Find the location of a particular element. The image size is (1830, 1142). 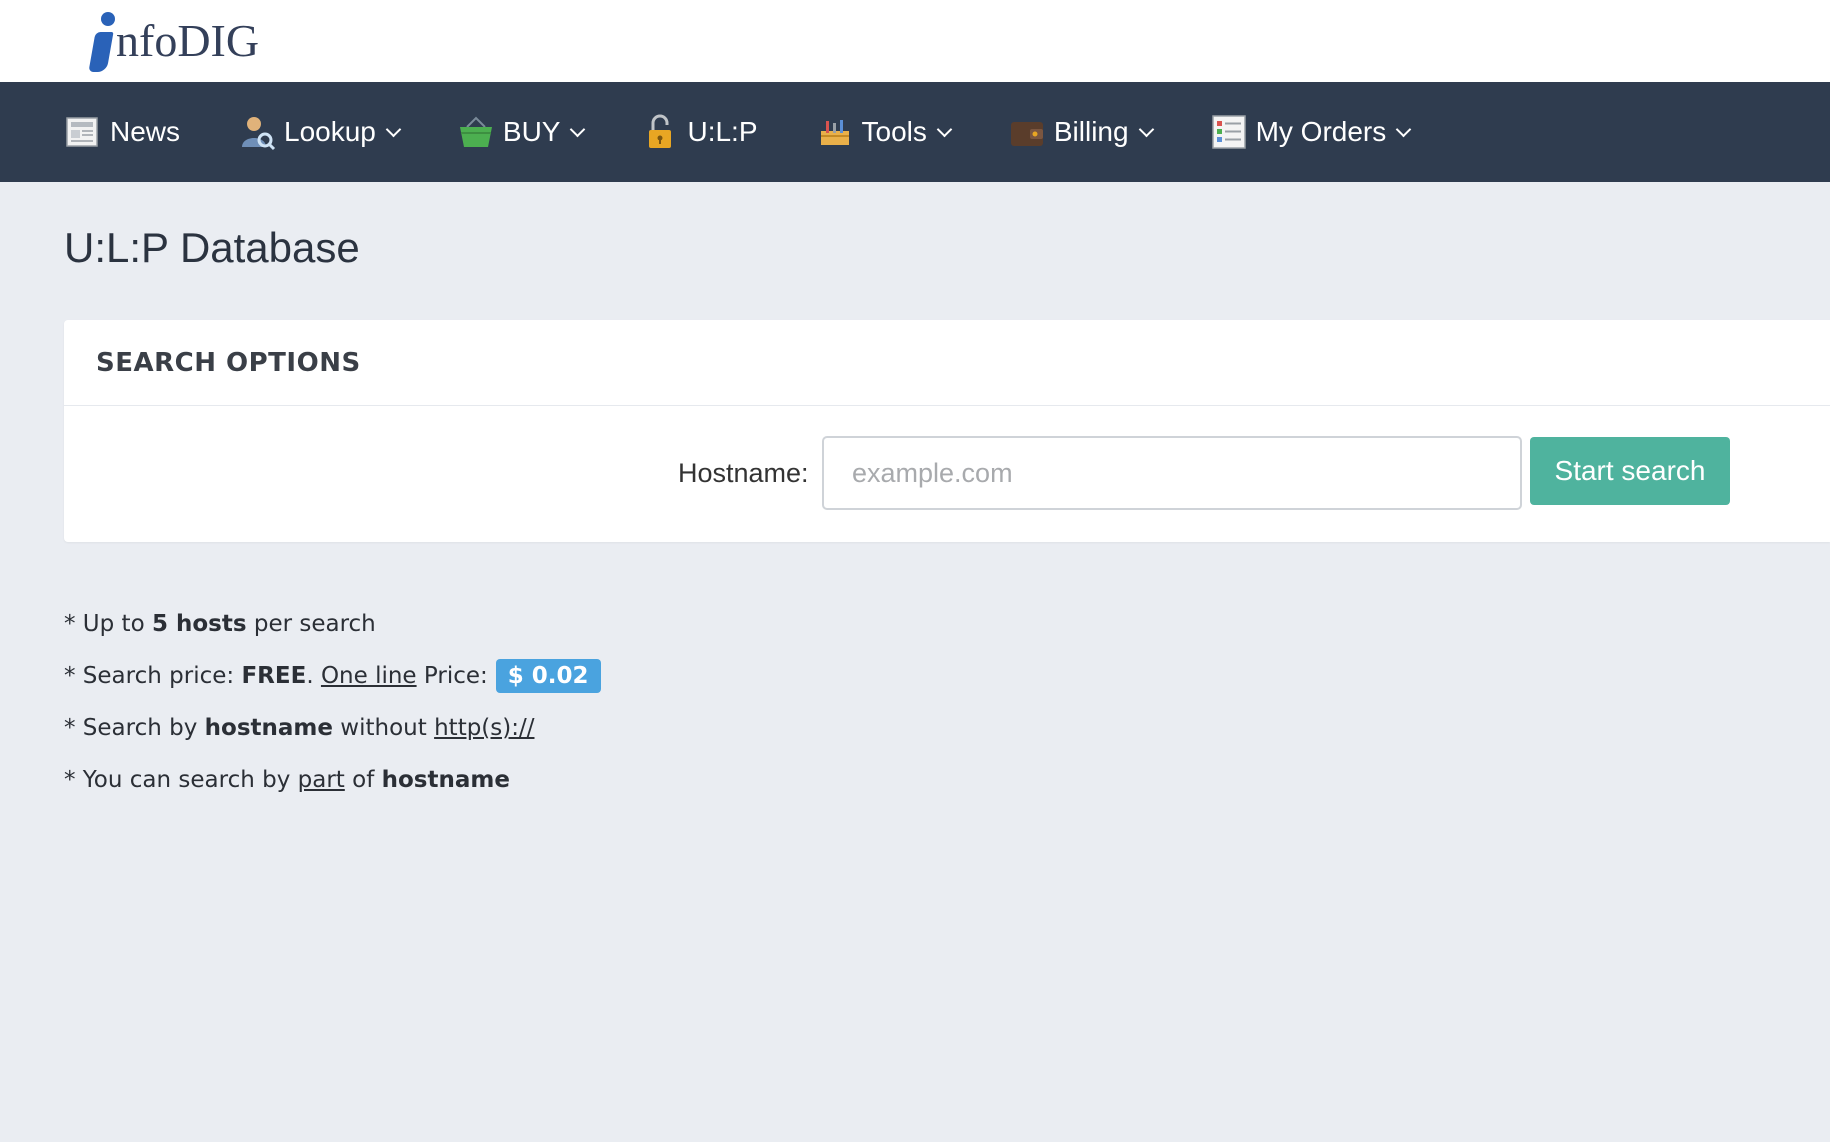

logo-i-mark is located at coordinates (101, 41).